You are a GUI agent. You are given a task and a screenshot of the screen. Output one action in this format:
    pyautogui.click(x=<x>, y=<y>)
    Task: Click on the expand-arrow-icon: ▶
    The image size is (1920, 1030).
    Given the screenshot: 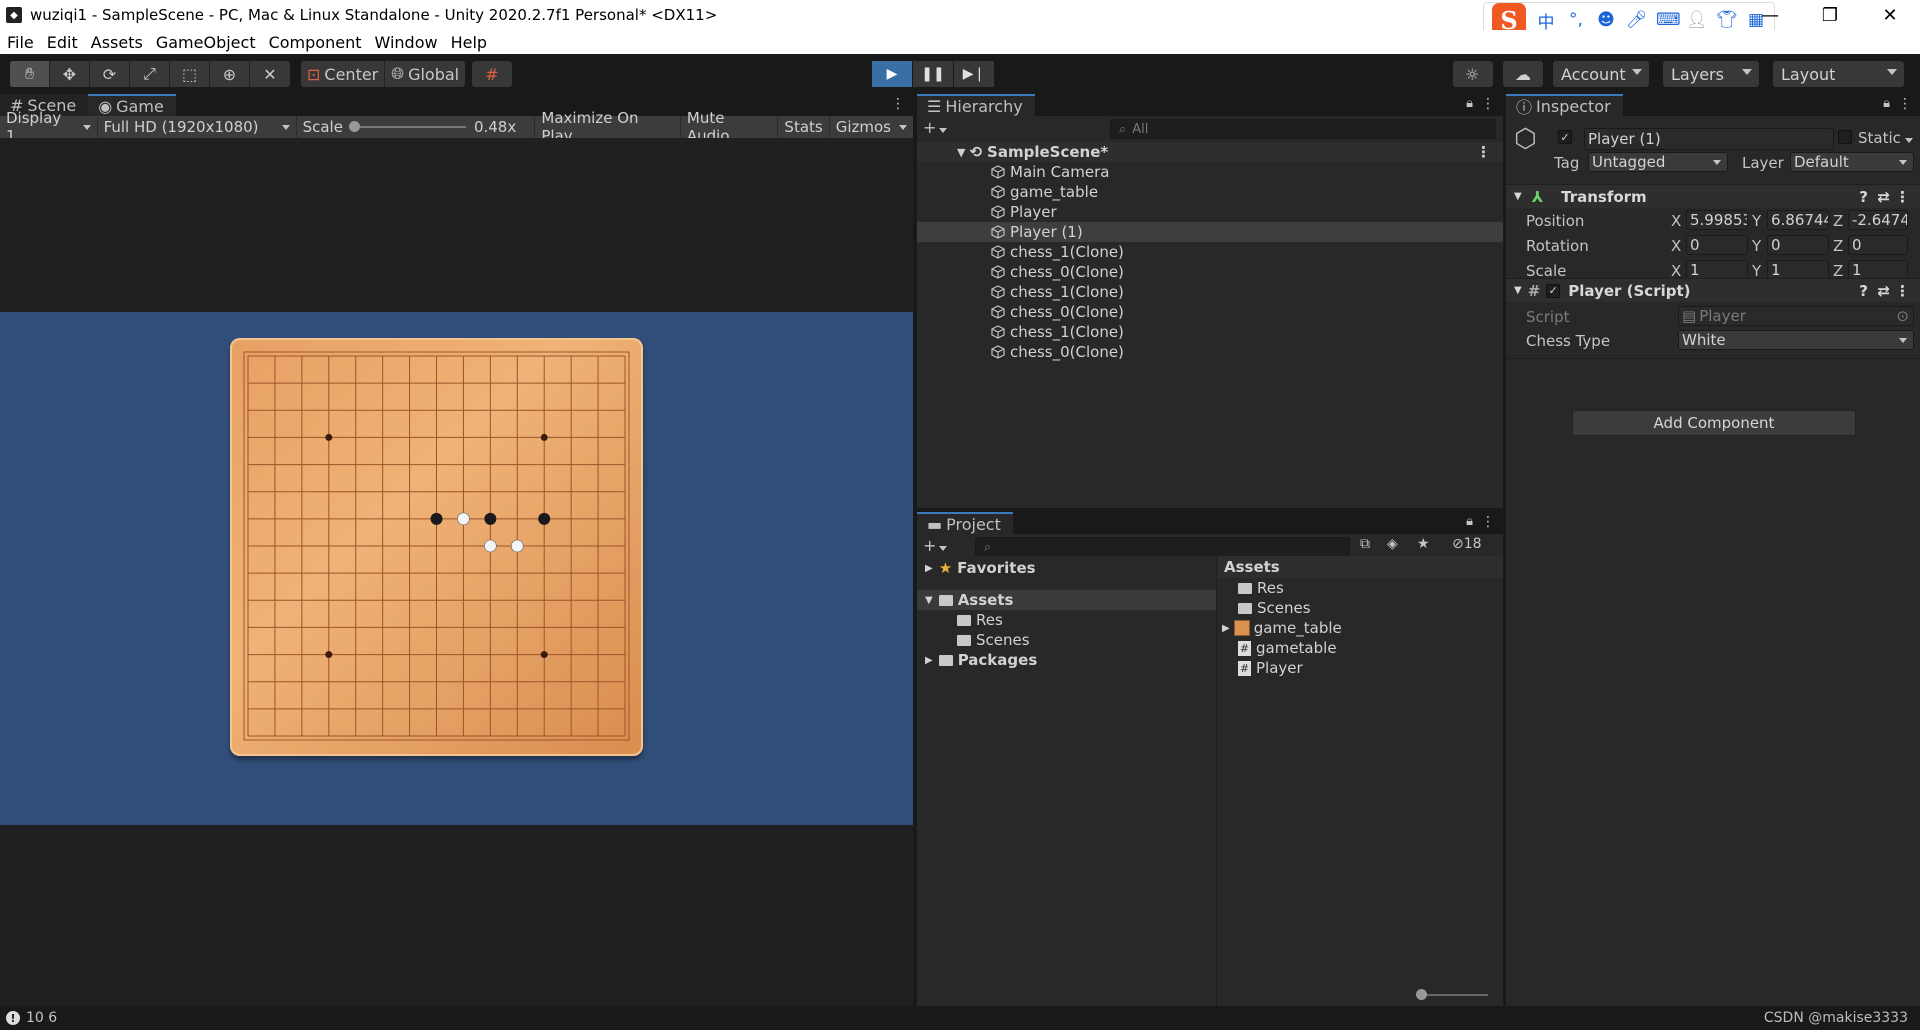 What is the action you would take?
    pyautogui.click(x=1226, y=628)
    